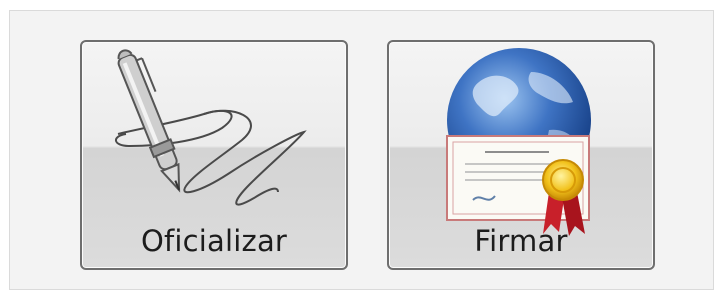 The height and width of the screenshot is (301, 724). Describe the element at coordinates (214, 241) in the screenshot. I see `oficializar-label: Oficializar` at that location.